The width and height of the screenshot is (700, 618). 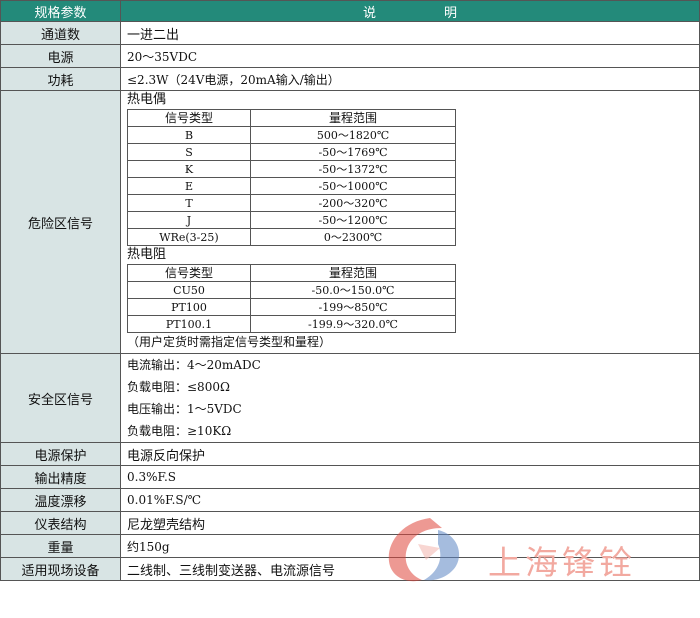 I want to click on rtd-type: PT100, so click(x=189, y=307).